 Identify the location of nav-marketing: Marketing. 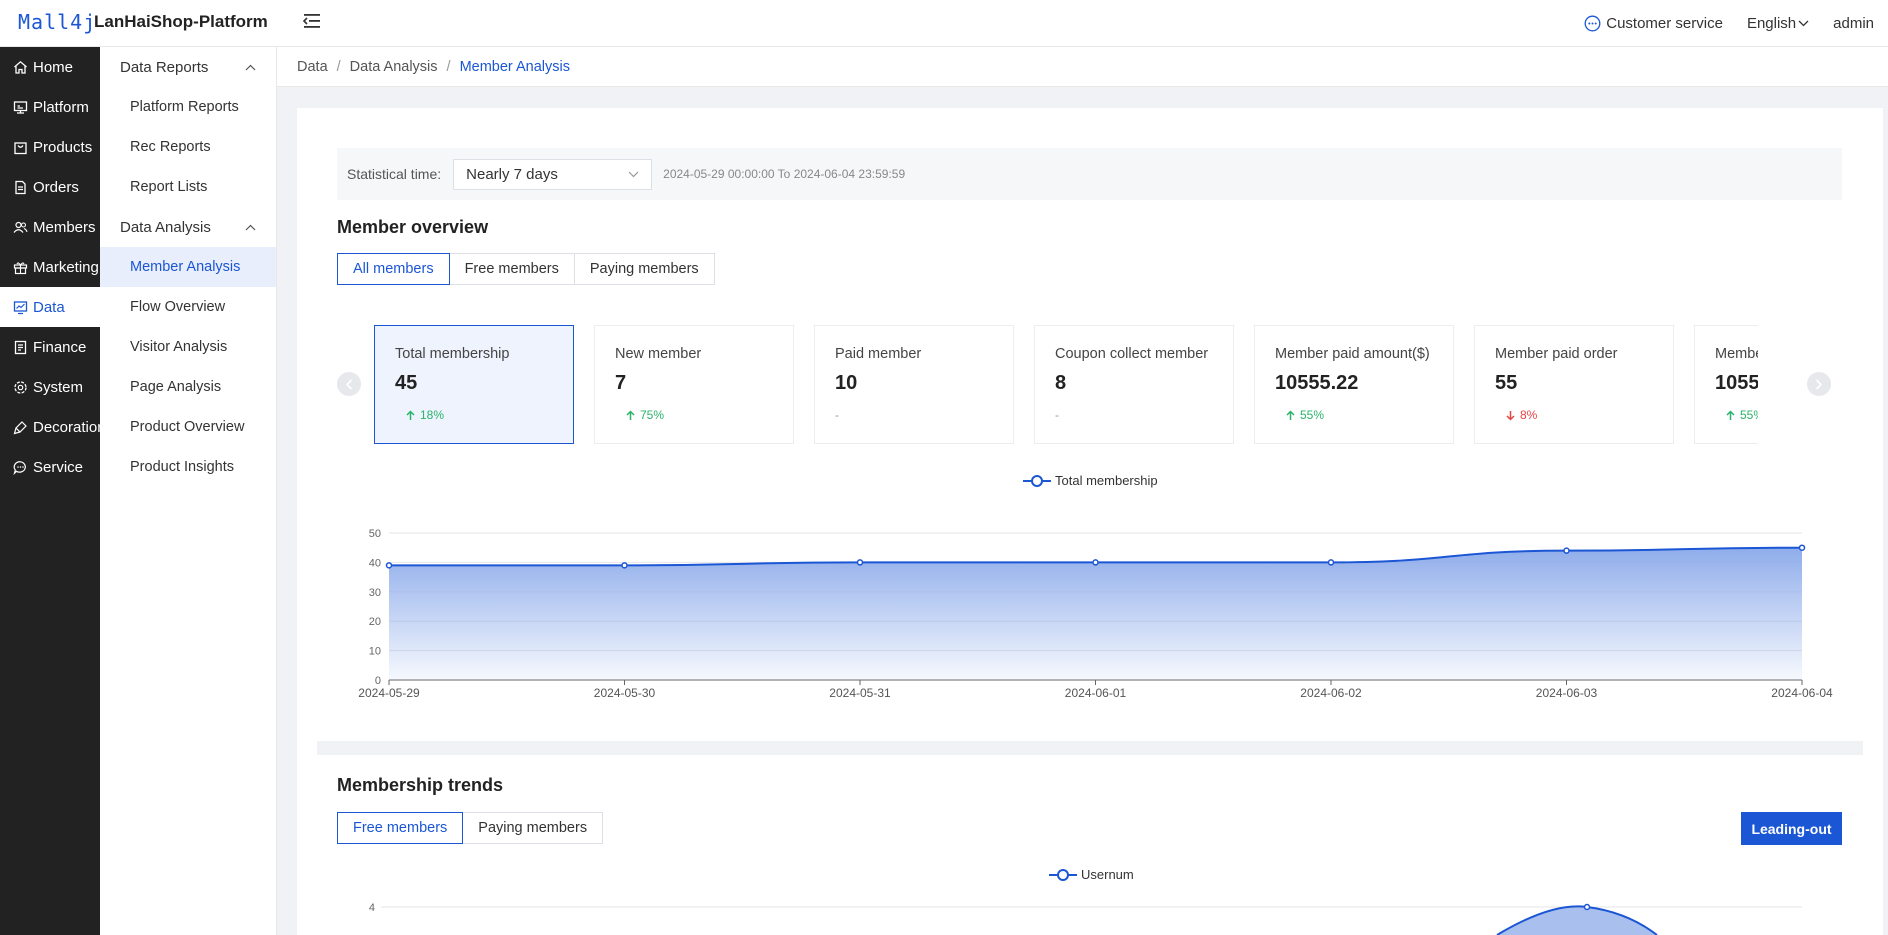
(50, 267).